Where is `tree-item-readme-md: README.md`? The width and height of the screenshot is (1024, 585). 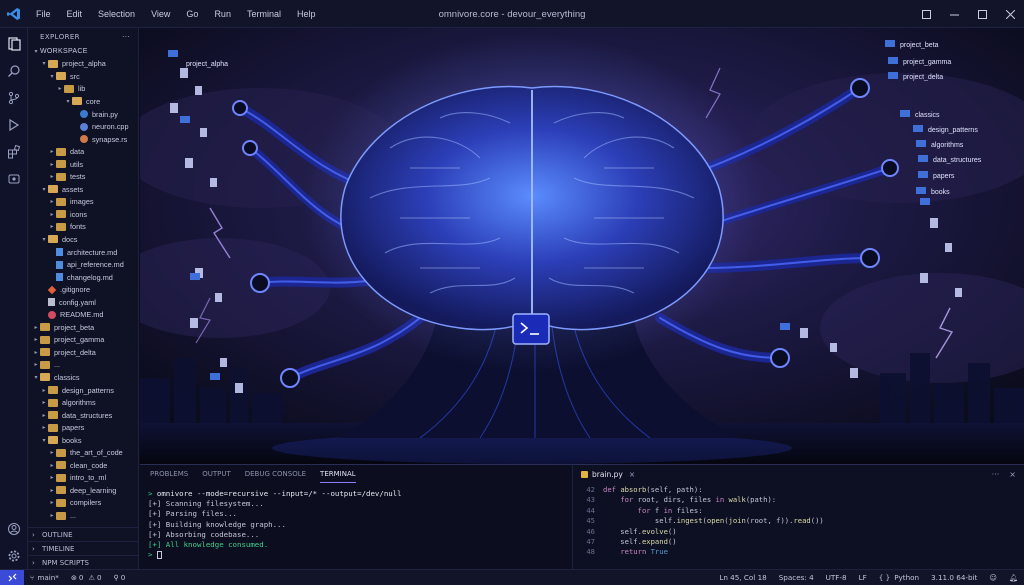 tree-item-readme-md: README.md is located at coordinates (83, 314).